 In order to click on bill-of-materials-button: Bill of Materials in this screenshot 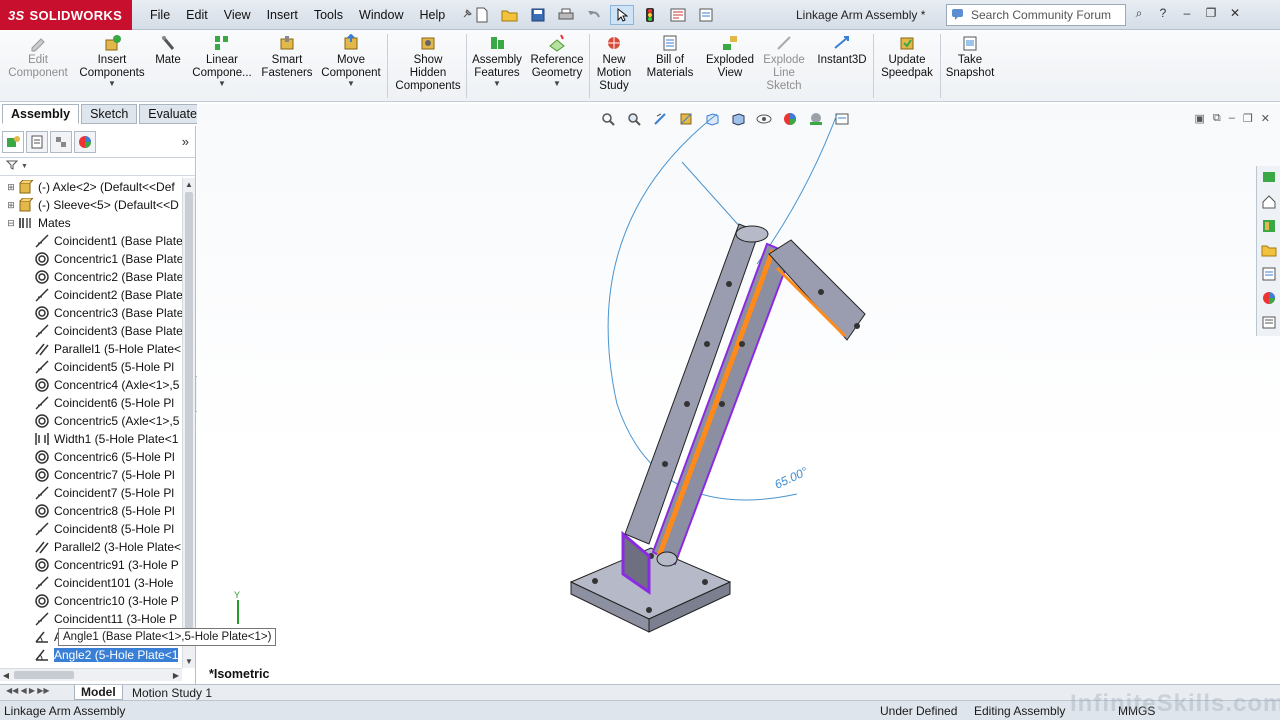, I will do `click(670, 67)`.